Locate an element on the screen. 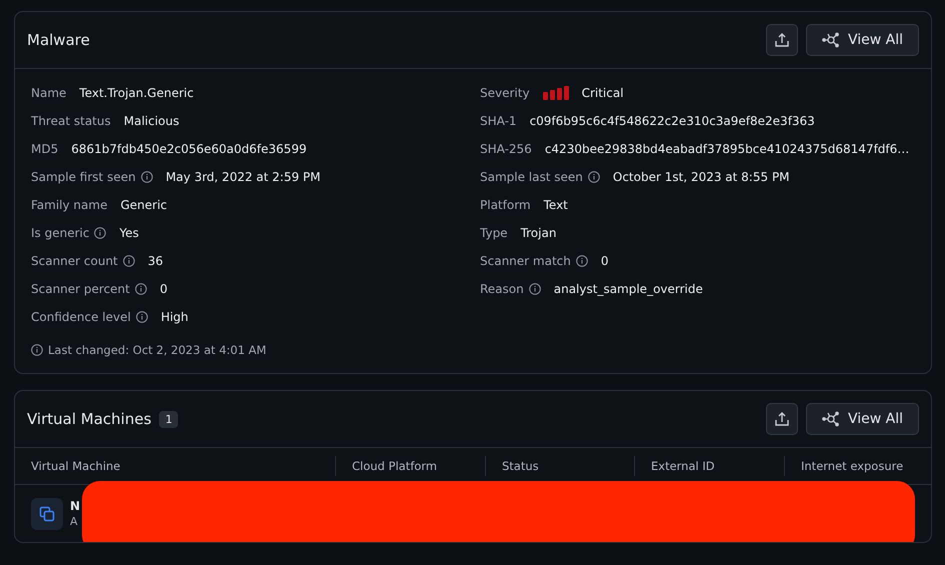 This screenshot has width=945, height=565. field-value: Text is located at coordinates (556, 205).